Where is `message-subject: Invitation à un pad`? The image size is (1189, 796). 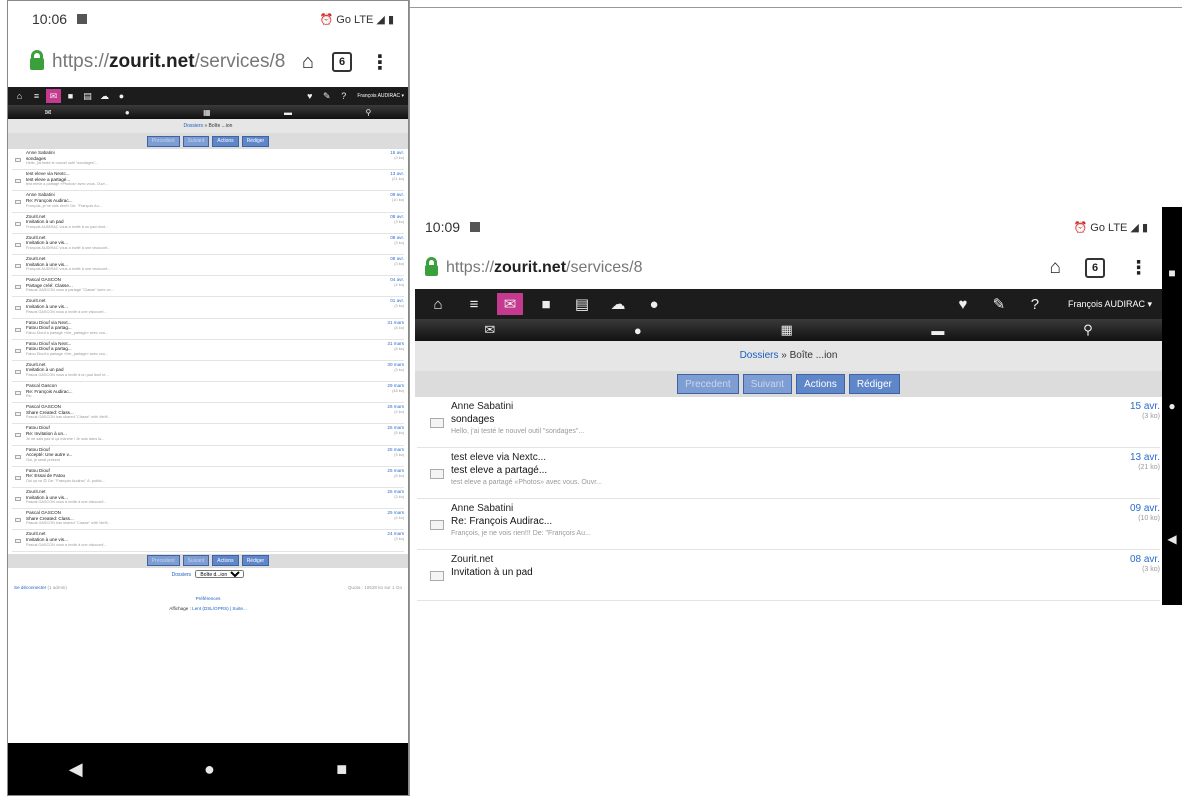
message-subject: Invitation à un pad is located at coordinates (790, 572).